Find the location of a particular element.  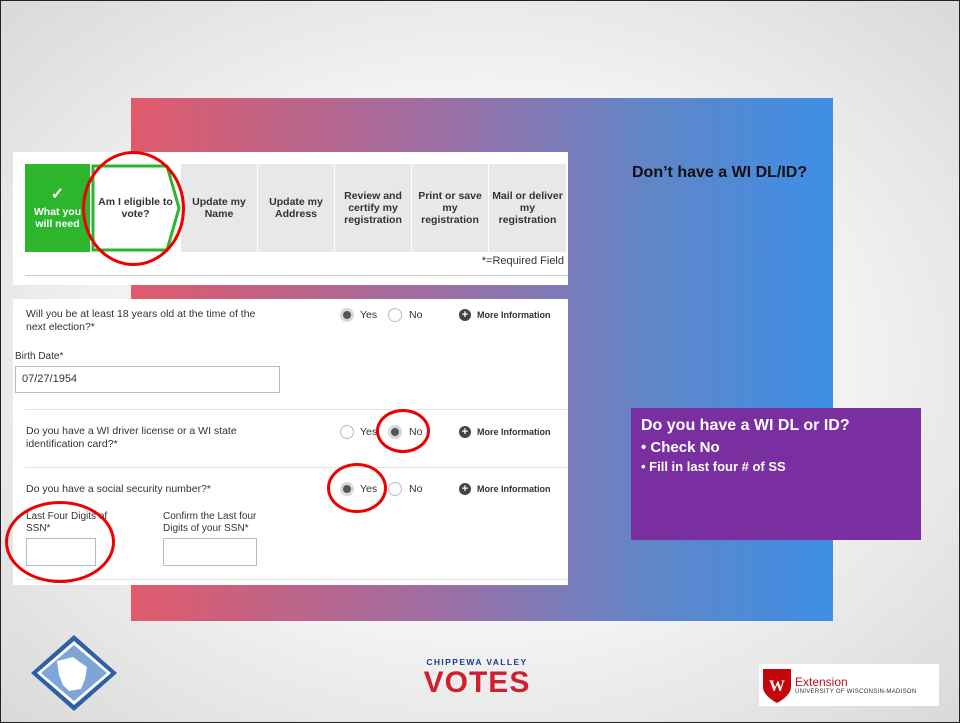

crest-icon: W is located at coordinates (777, 686).